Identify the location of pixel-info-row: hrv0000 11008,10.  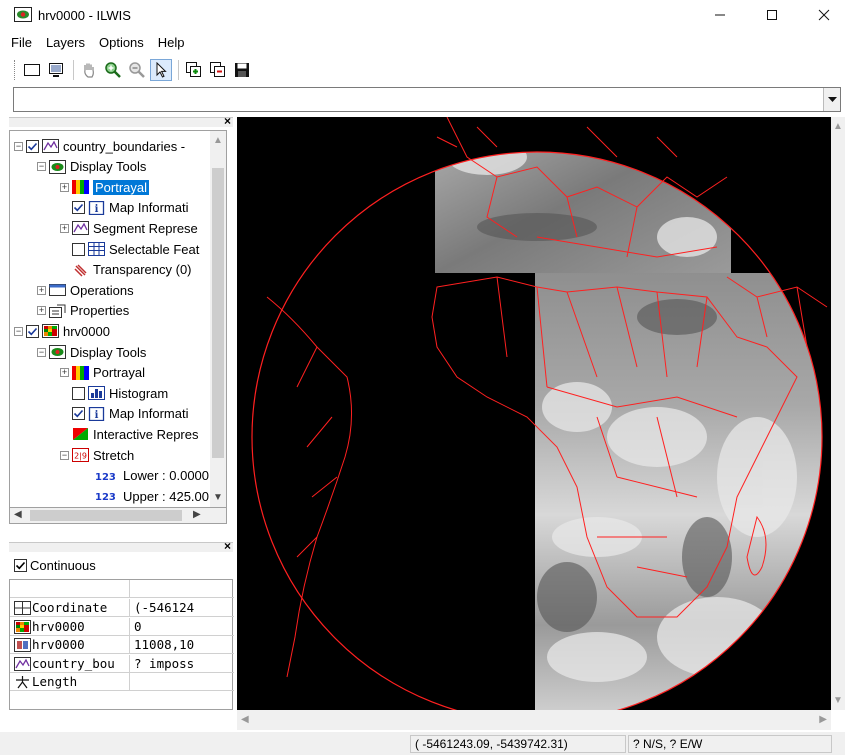
(122, 645).